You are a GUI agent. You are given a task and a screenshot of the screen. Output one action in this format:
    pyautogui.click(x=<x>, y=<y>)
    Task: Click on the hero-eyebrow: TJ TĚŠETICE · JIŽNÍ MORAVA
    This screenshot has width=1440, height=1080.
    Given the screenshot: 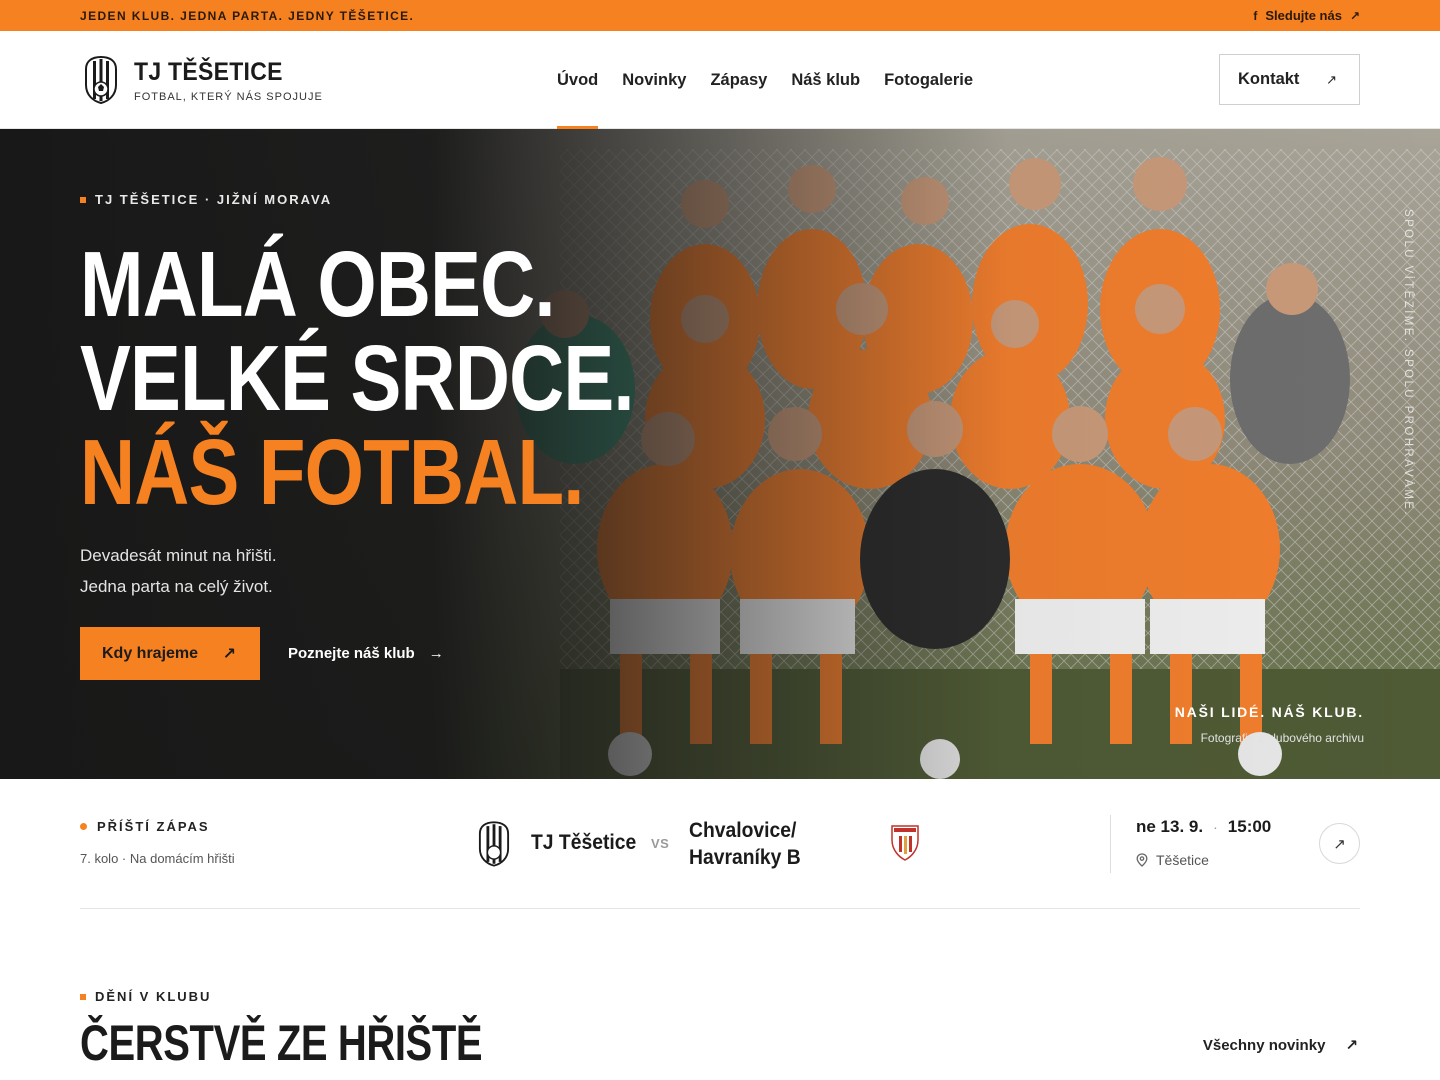 What is the action you would take?
    pyautogui.click(x=206, y=199)
    